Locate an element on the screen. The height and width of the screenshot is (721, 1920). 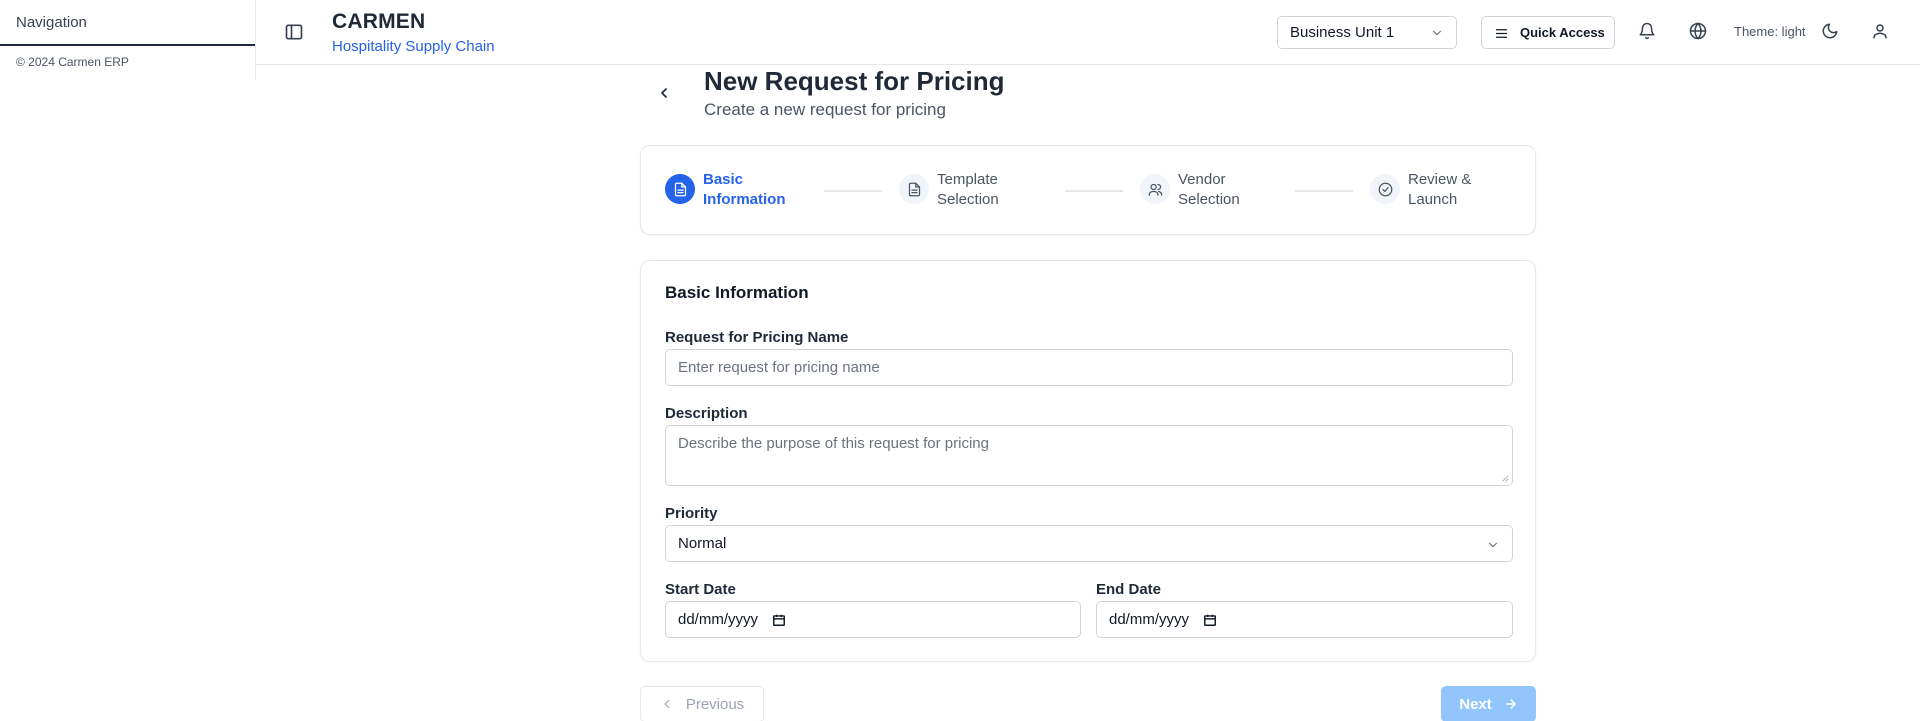
brand: CARMEN Hospitality Supply Chain is located at coordinates (413, 32).